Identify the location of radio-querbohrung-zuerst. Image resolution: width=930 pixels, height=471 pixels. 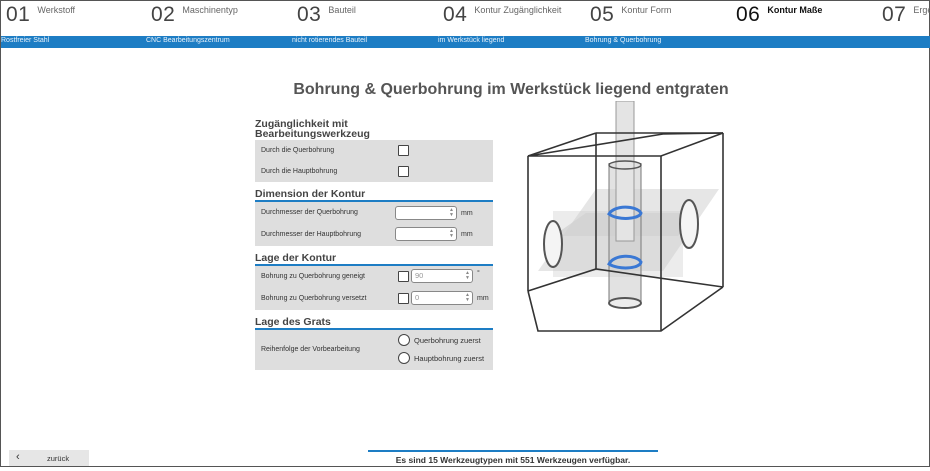
(404, 340).